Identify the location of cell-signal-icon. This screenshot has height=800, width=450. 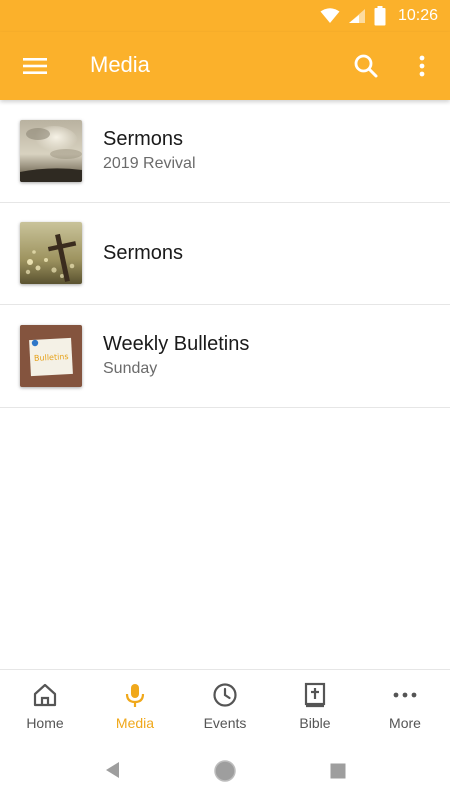
(356, 16).